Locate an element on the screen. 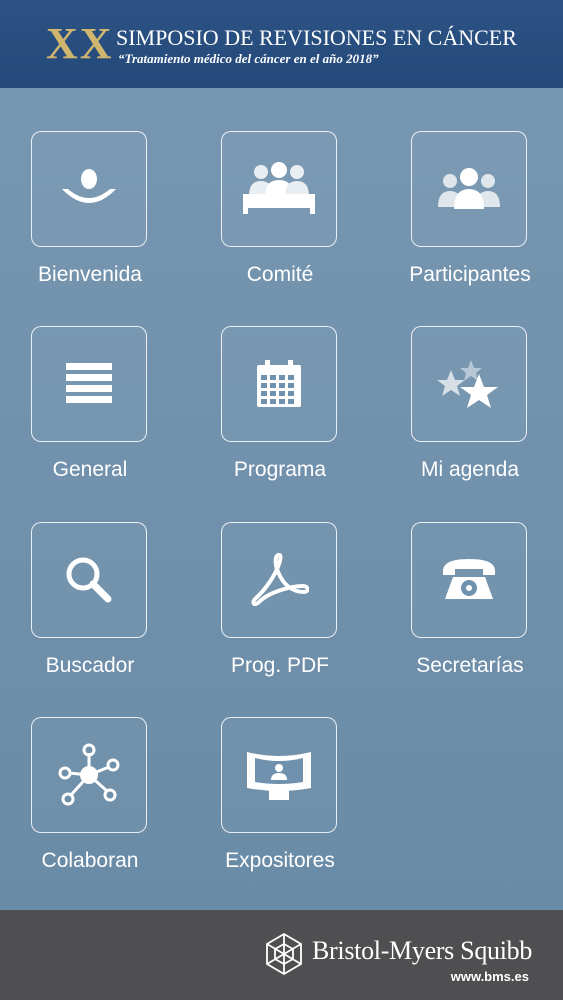  menu-item-colaboran: Colaboran is located at coordinates (90, 812).